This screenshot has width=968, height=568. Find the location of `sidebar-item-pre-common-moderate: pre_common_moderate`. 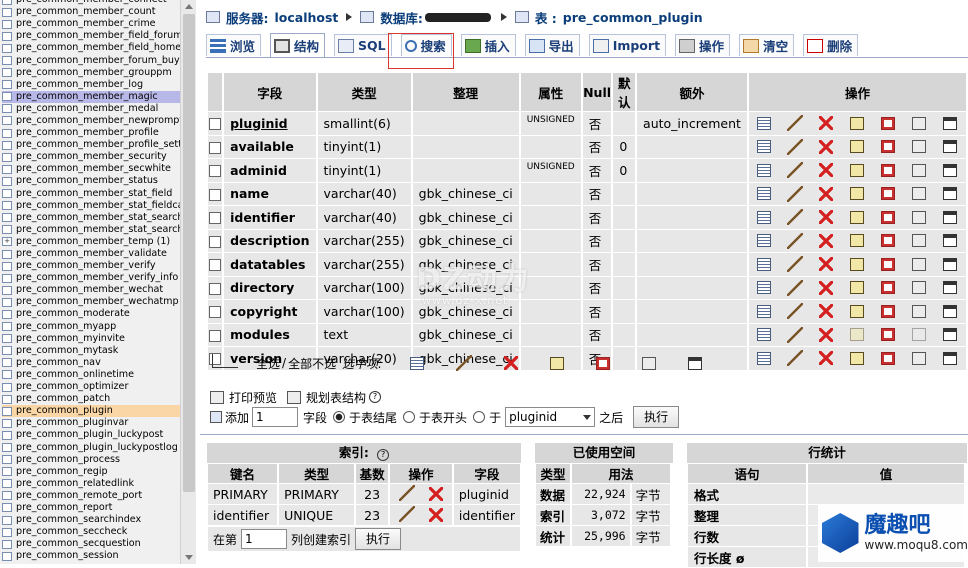

sidebar-item-pre-common-moderate: pre_common_moderate is located at coordinates (91, 314).